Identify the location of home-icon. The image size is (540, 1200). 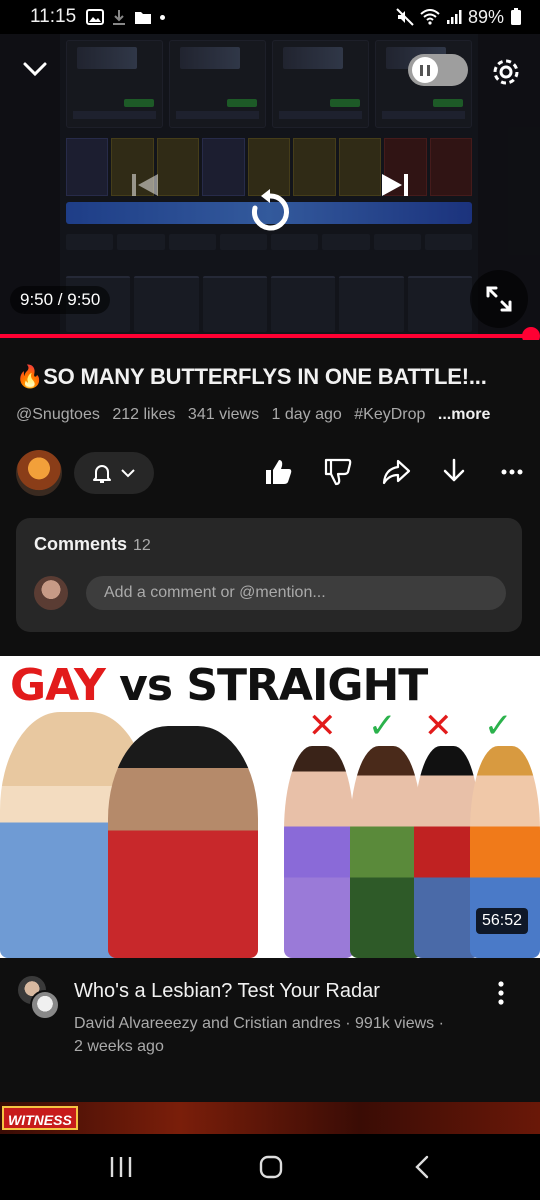
(271, 1167).